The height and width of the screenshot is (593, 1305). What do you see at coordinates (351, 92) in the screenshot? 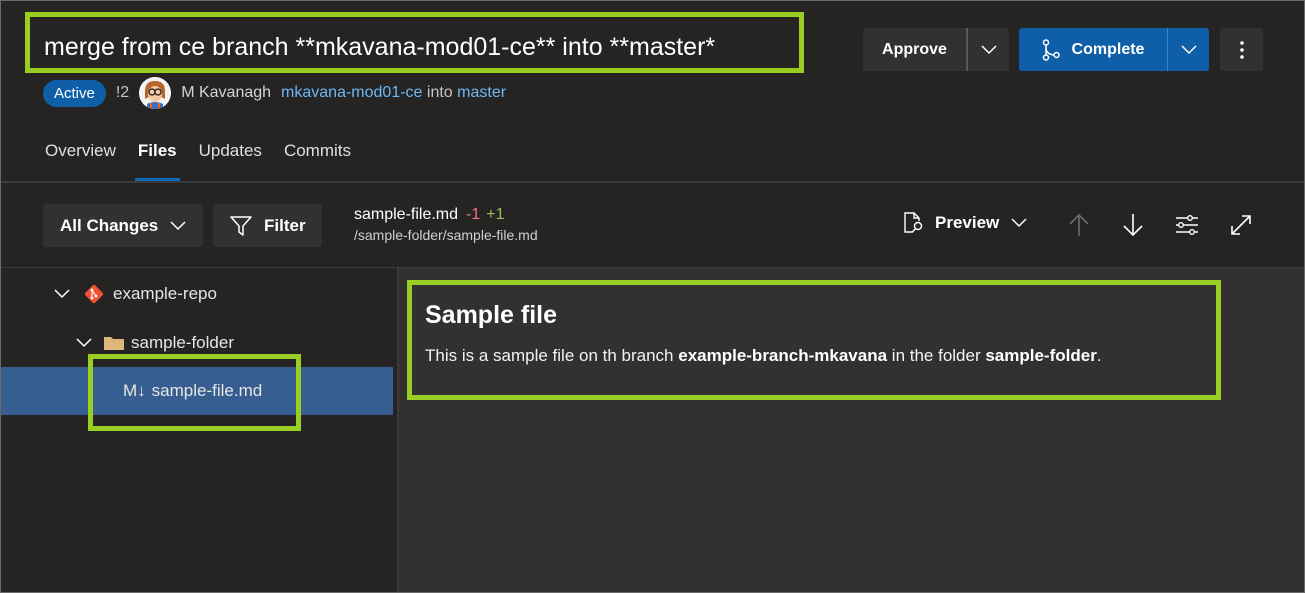
I see `source-branch-link: mkavana-mod01-ce` at bounding box center [351, 92].